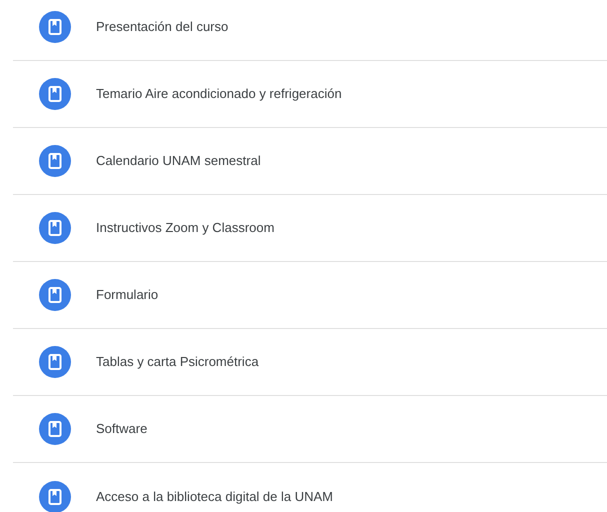  Describe the element at coordinates (177, 362) in the screenshot. I see `topic-link: Tablas y carta Psicrométrica` at that location.